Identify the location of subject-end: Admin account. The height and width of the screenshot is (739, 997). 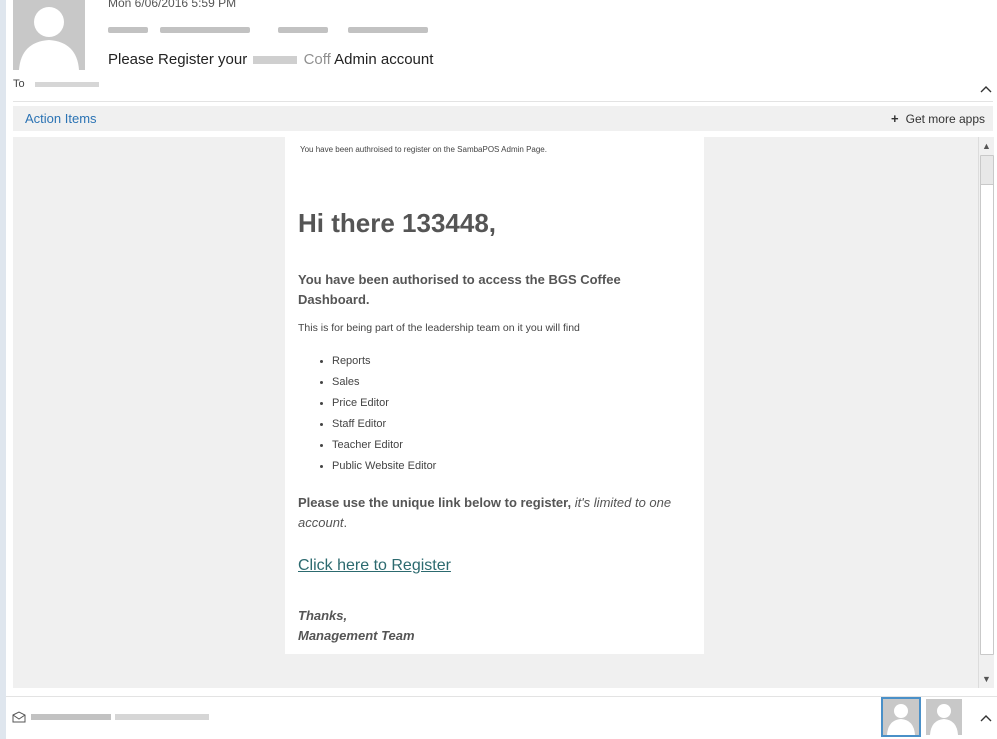
(384, 59).